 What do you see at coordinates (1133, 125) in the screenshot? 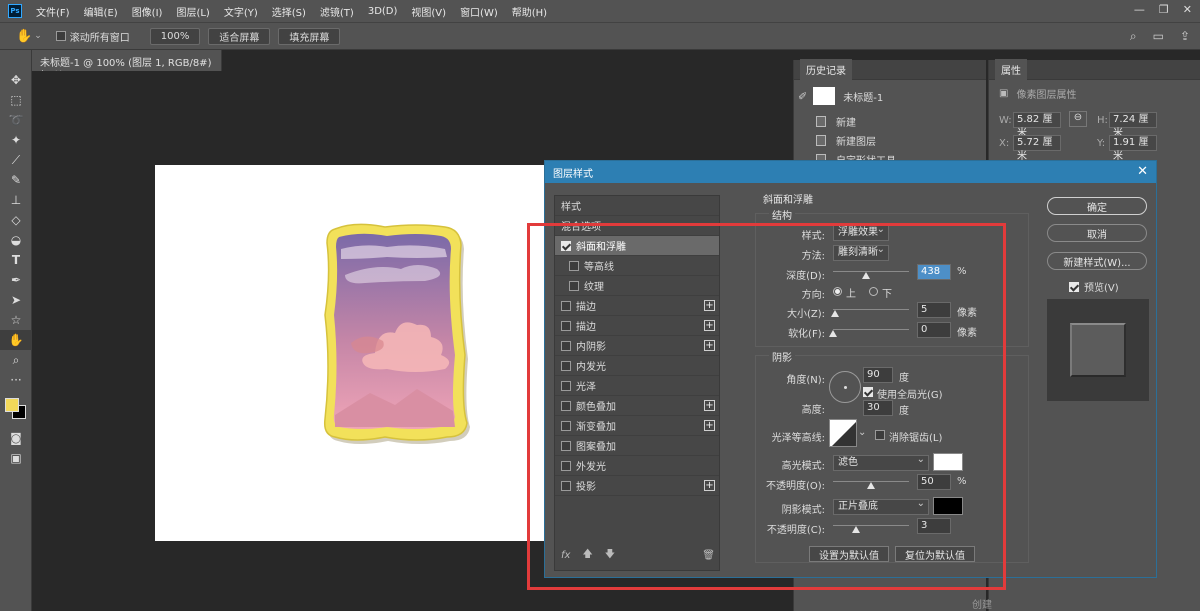
I see `height-field: 7.24 厘米` at bounding box center [1133, 125].